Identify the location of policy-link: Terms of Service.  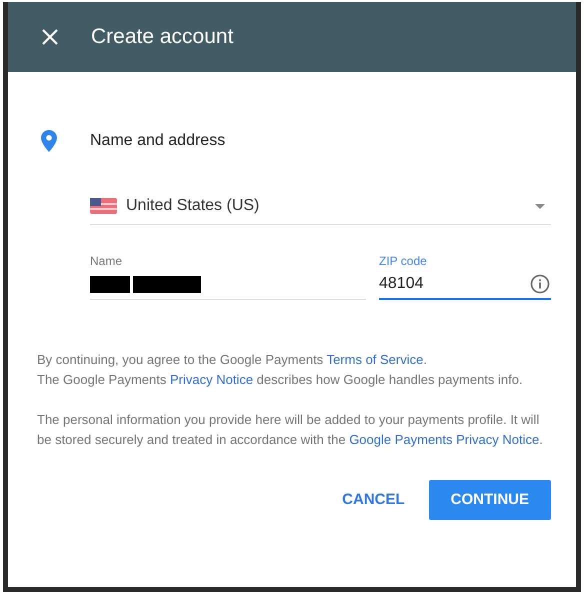
(375, 359).